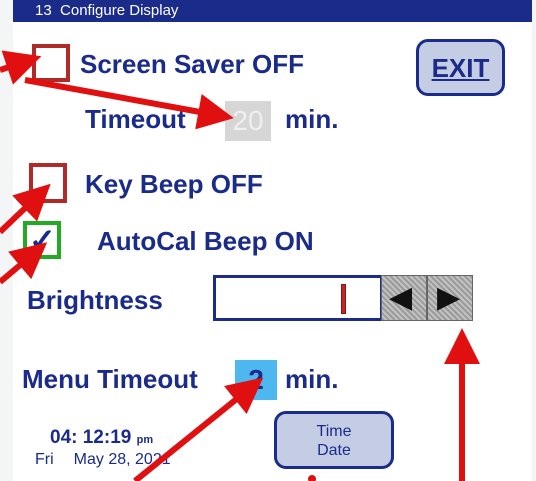 The height and width of the screenshot is (481, 536). I want to click on screen-saver-label: Screen Saver OFF, so click(192, 64).